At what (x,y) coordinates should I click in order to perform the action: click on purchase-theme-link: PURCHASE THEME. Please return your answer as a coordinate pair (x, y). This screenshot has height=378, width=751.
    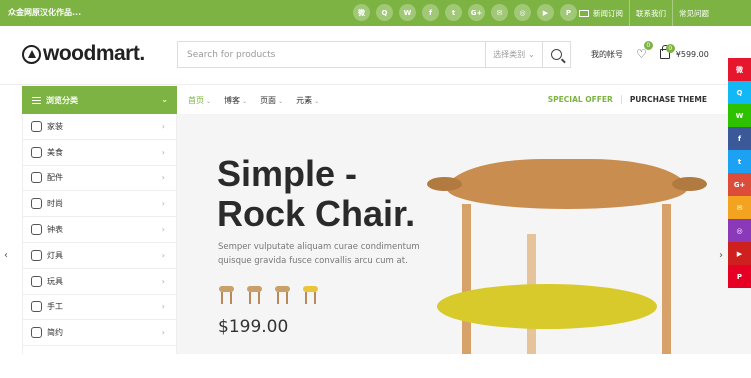
    Looking at the image, I should click on (663, 99).